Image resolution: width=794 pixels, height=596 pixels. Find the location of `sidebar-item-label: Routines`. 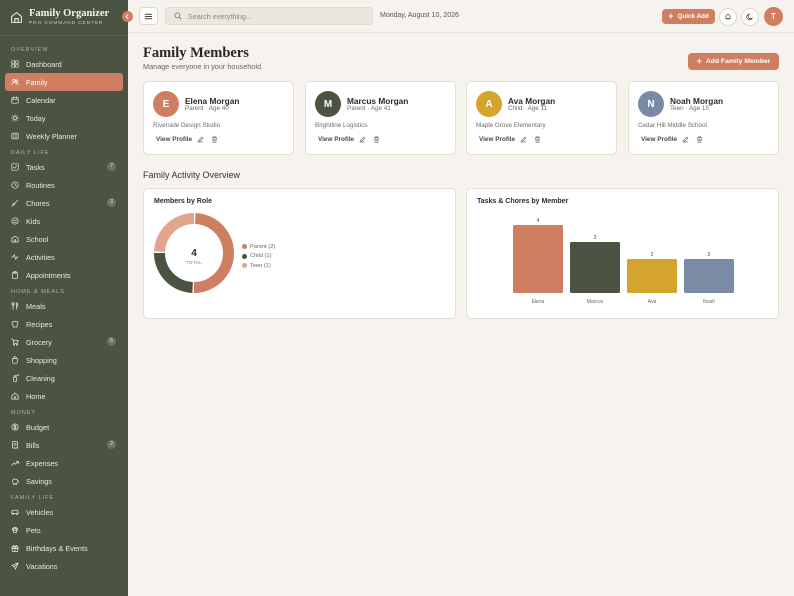

sidebar-item-label: Routines is located at coordinates (40, 185).